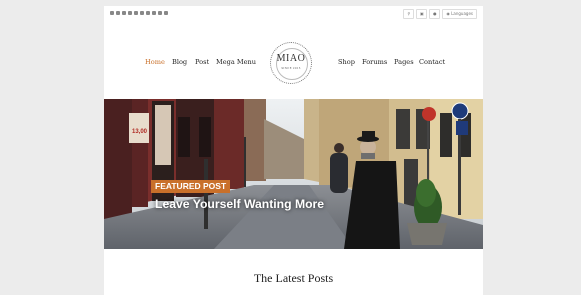 The height and width of the screenshot is (295, 581). I want to click on user-icon: ●, so click(435, 13).